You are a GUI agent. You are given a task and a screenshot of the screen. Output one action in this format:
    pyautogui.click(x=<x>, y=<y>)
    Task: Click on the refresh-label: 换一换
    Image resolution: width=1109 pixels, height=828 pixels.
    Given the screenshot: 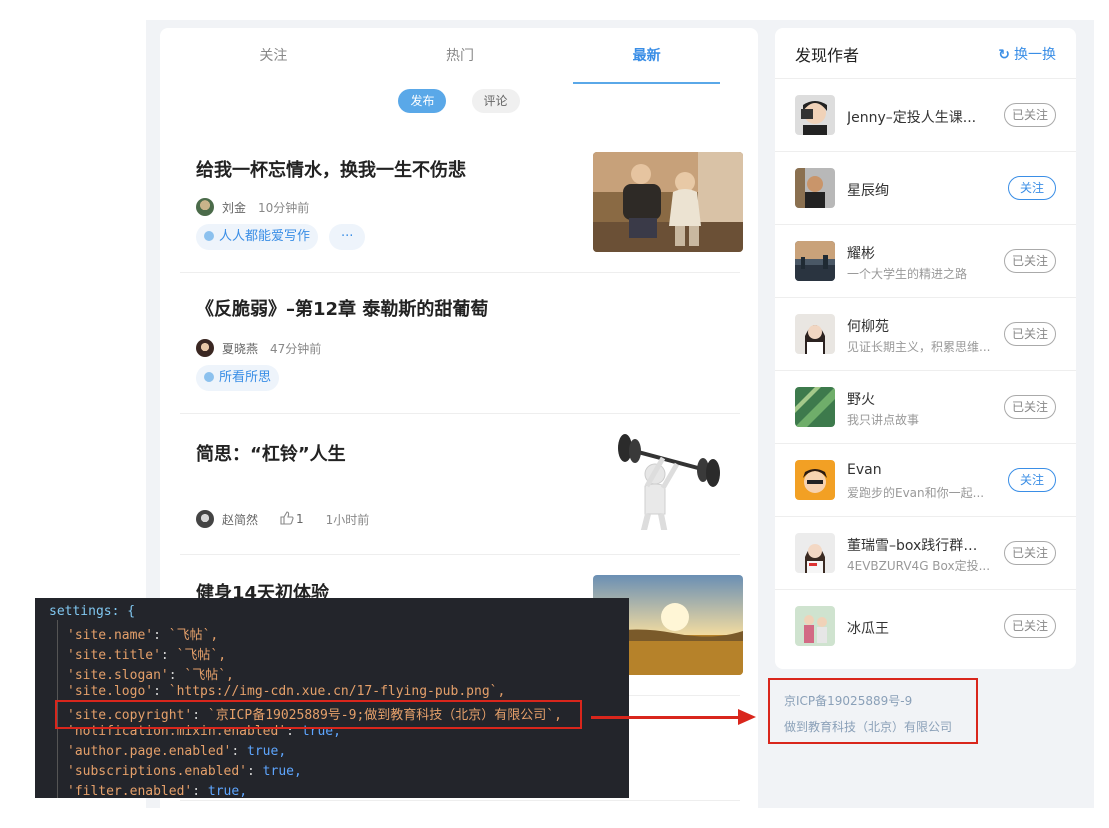 What is the action you would take?
    pyautogui.click(x=1035, y=55)
    